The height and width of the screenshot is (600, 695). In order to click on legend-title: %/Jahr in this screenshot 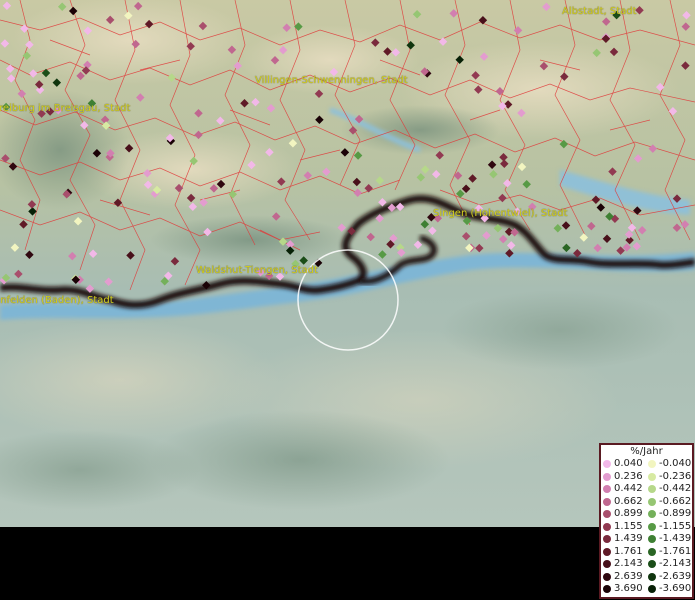, I will do `click(646, 451)`.